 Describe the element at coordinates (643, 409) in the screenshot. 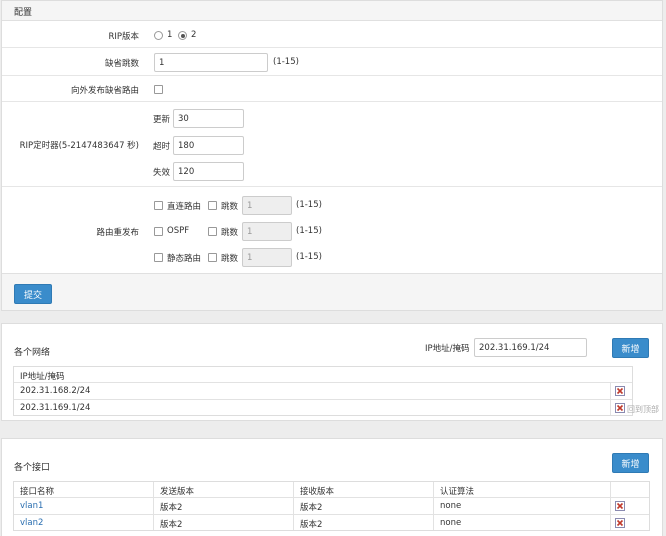

I see `back-to-top-link: 回到顶部` at that location.